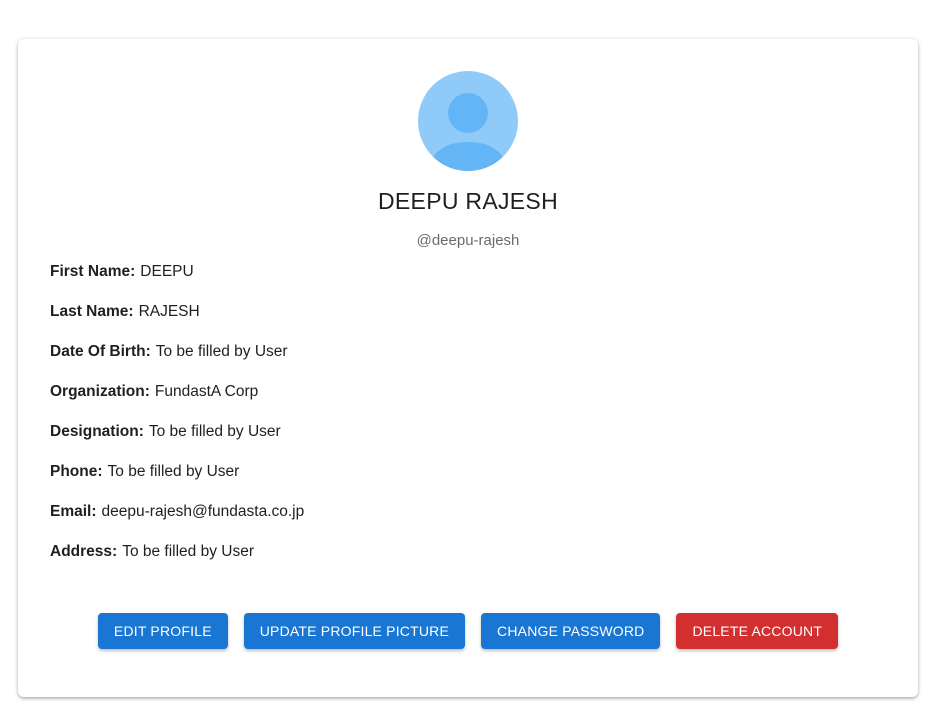 This screenshot has width=937, height=709. I want to click on change-password-button: CHANGE PASSWORD, so click(571, 631).